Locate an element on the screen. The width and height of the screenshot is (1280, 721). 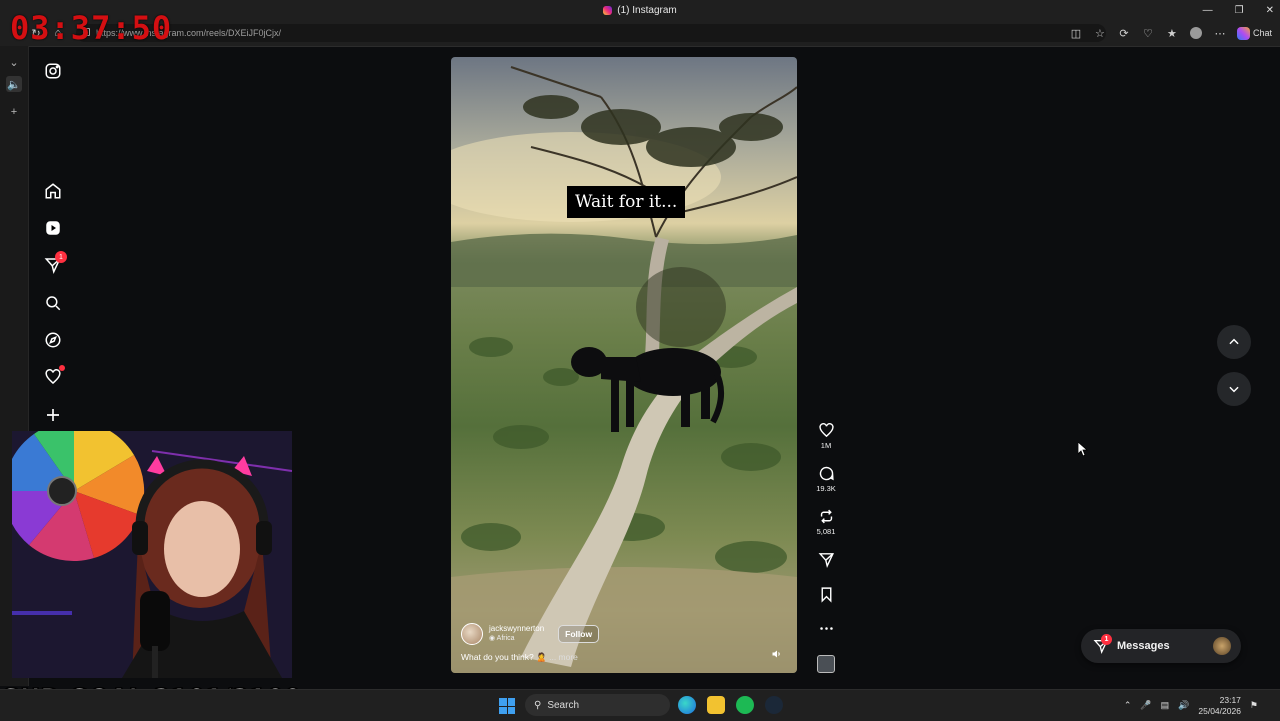
copilot-button: Chat is located at coordinates (1254, 33).